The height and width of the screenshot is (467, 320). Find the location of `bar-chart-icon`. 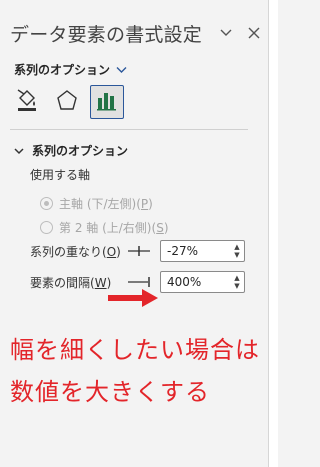

bar-chart-icon is located at coordinates (107, 102).